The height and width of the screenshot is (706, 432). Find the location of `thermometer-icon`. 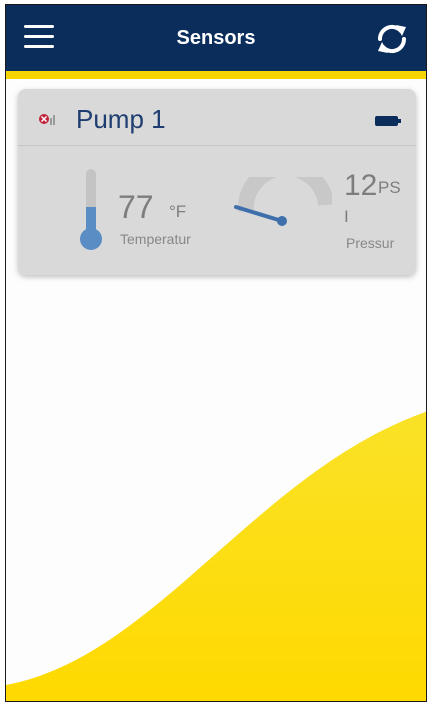

thermometer-icon is located at coordinates (91, 209).